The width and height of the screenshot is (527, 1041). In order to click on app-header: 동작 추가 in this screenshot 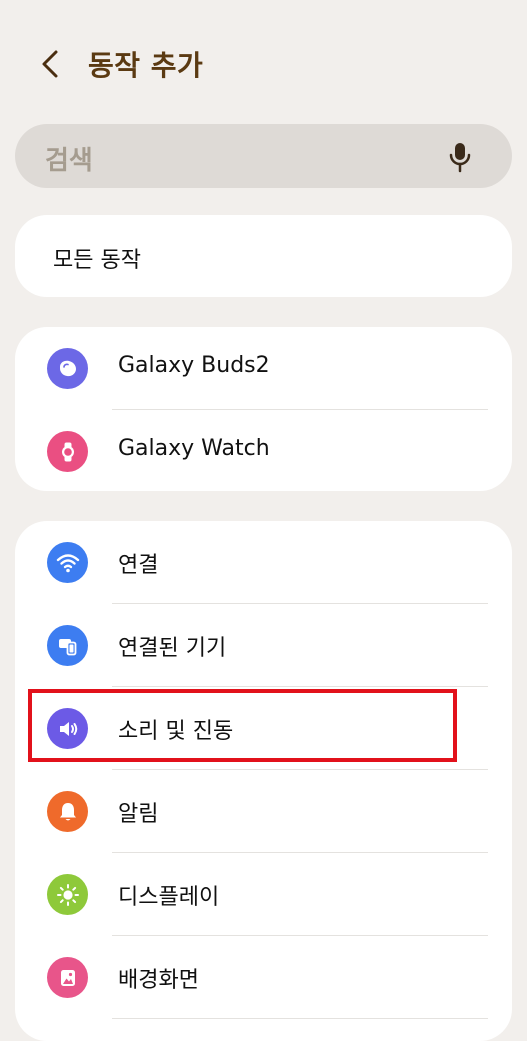, I will do `click(263, 62)`.